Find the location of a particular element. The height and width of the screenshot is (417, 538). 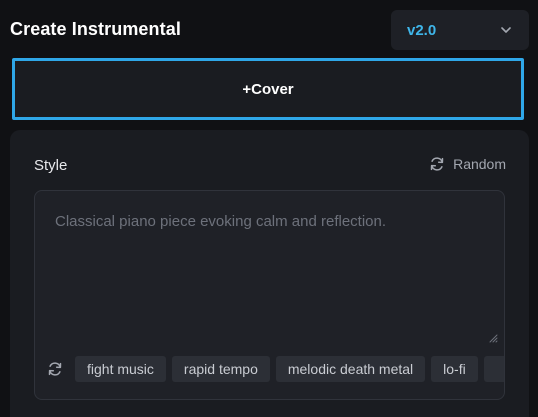

style-tag: melodic death metal is located at coordinates (350, 369).